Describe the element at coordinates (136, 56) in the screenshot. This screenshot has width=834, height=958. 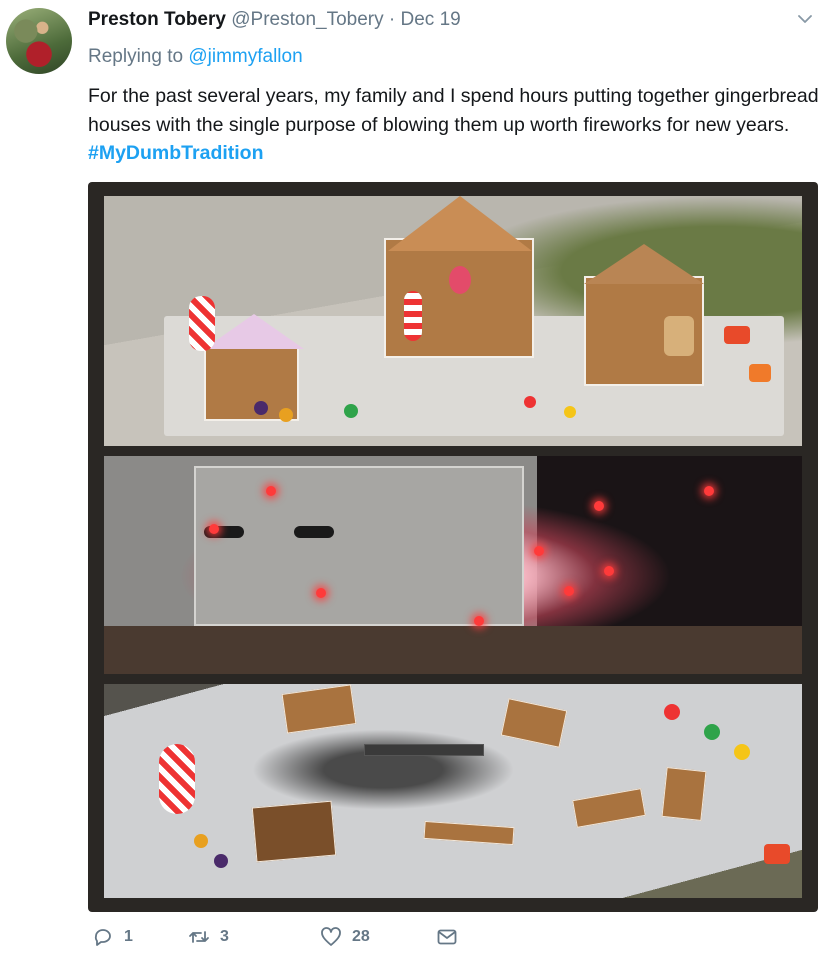
I see `replying-prefix: Replying to` at that location.